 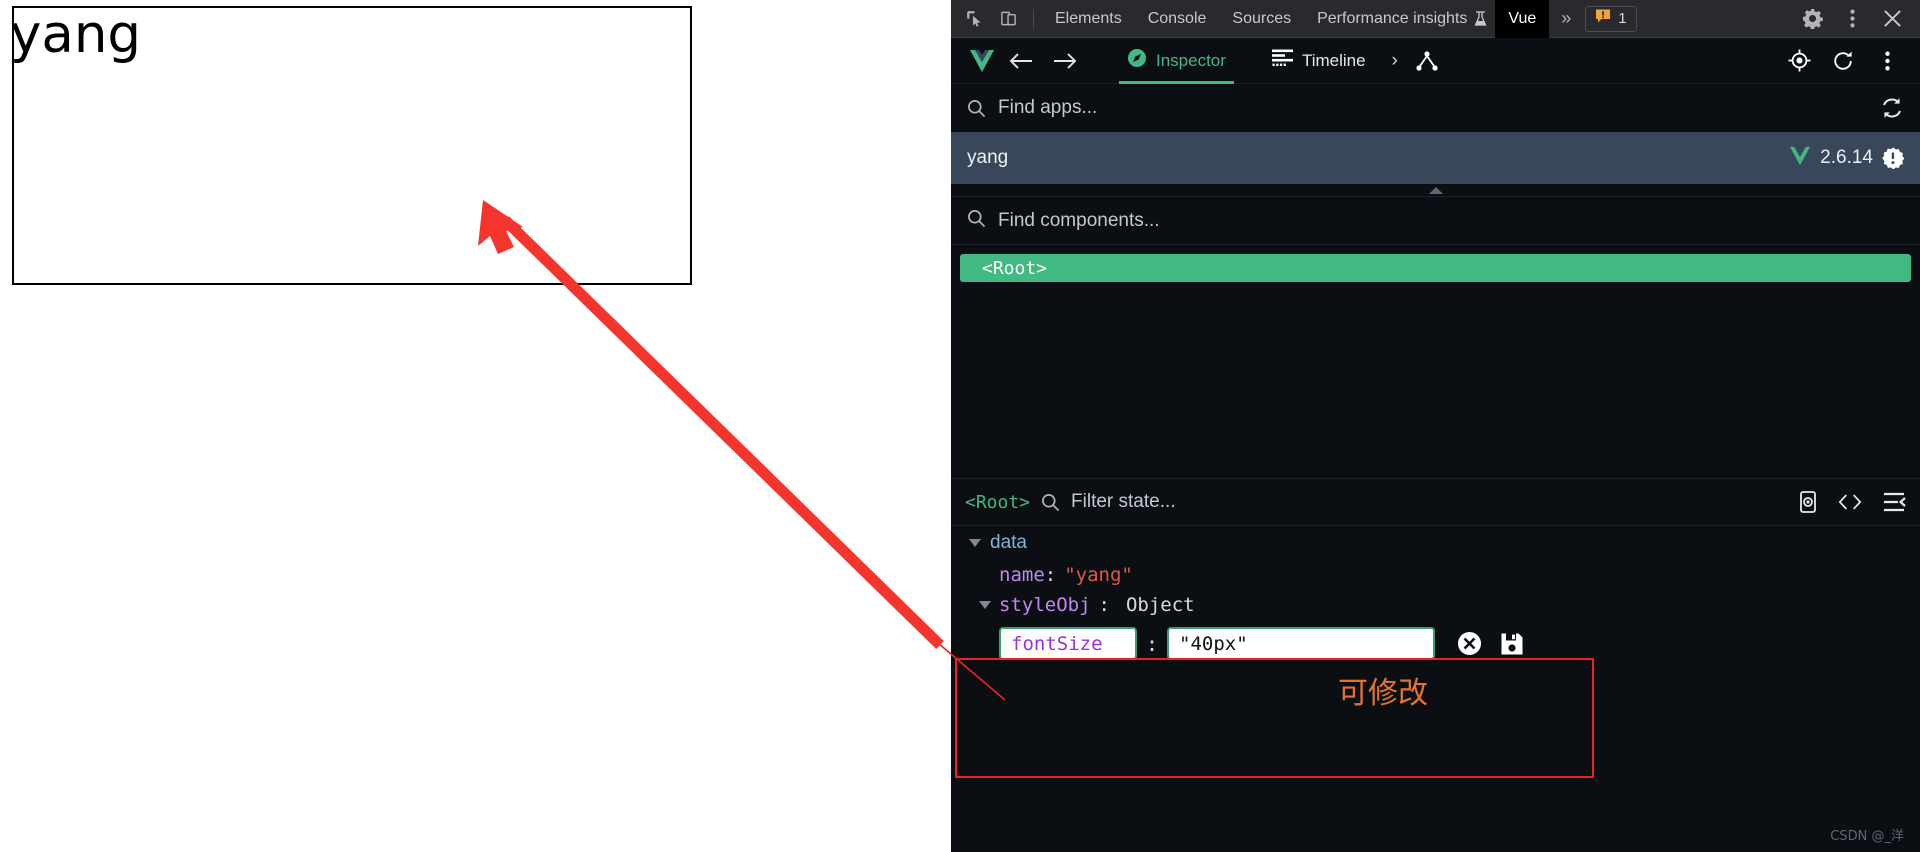 I want to click on state-panel-actions, so click(x=1852, y=502).